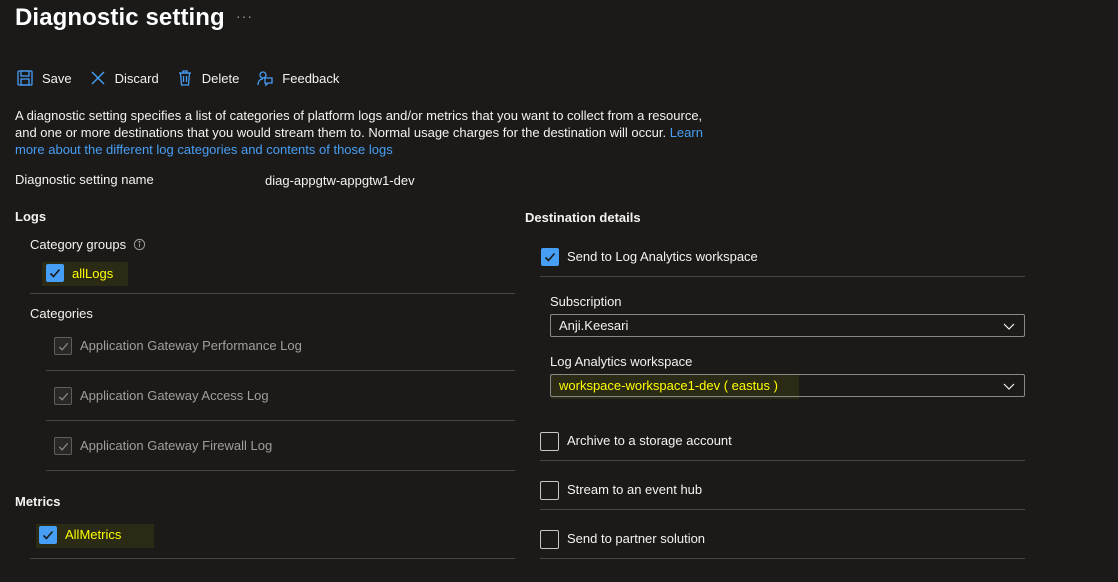 The width and height of the screenshot is (1118, 582). I want to click on page-title: Diagnostic setting, so click(120, 17).